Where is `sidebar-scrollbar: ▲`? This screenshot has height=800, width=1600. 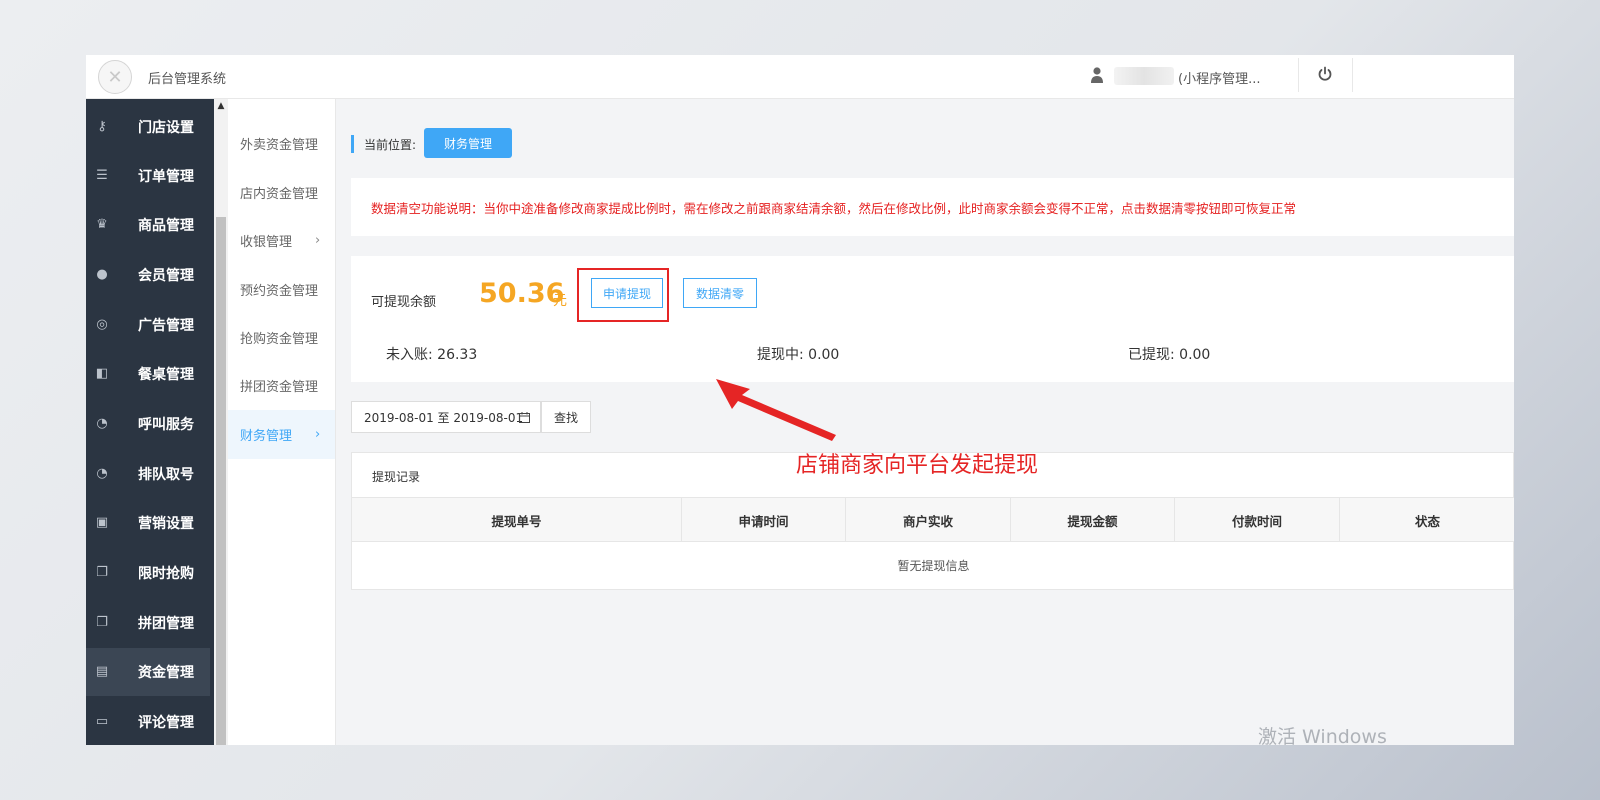
sidebar-scrollbar: ▲ is located at coordinates (221, 422).